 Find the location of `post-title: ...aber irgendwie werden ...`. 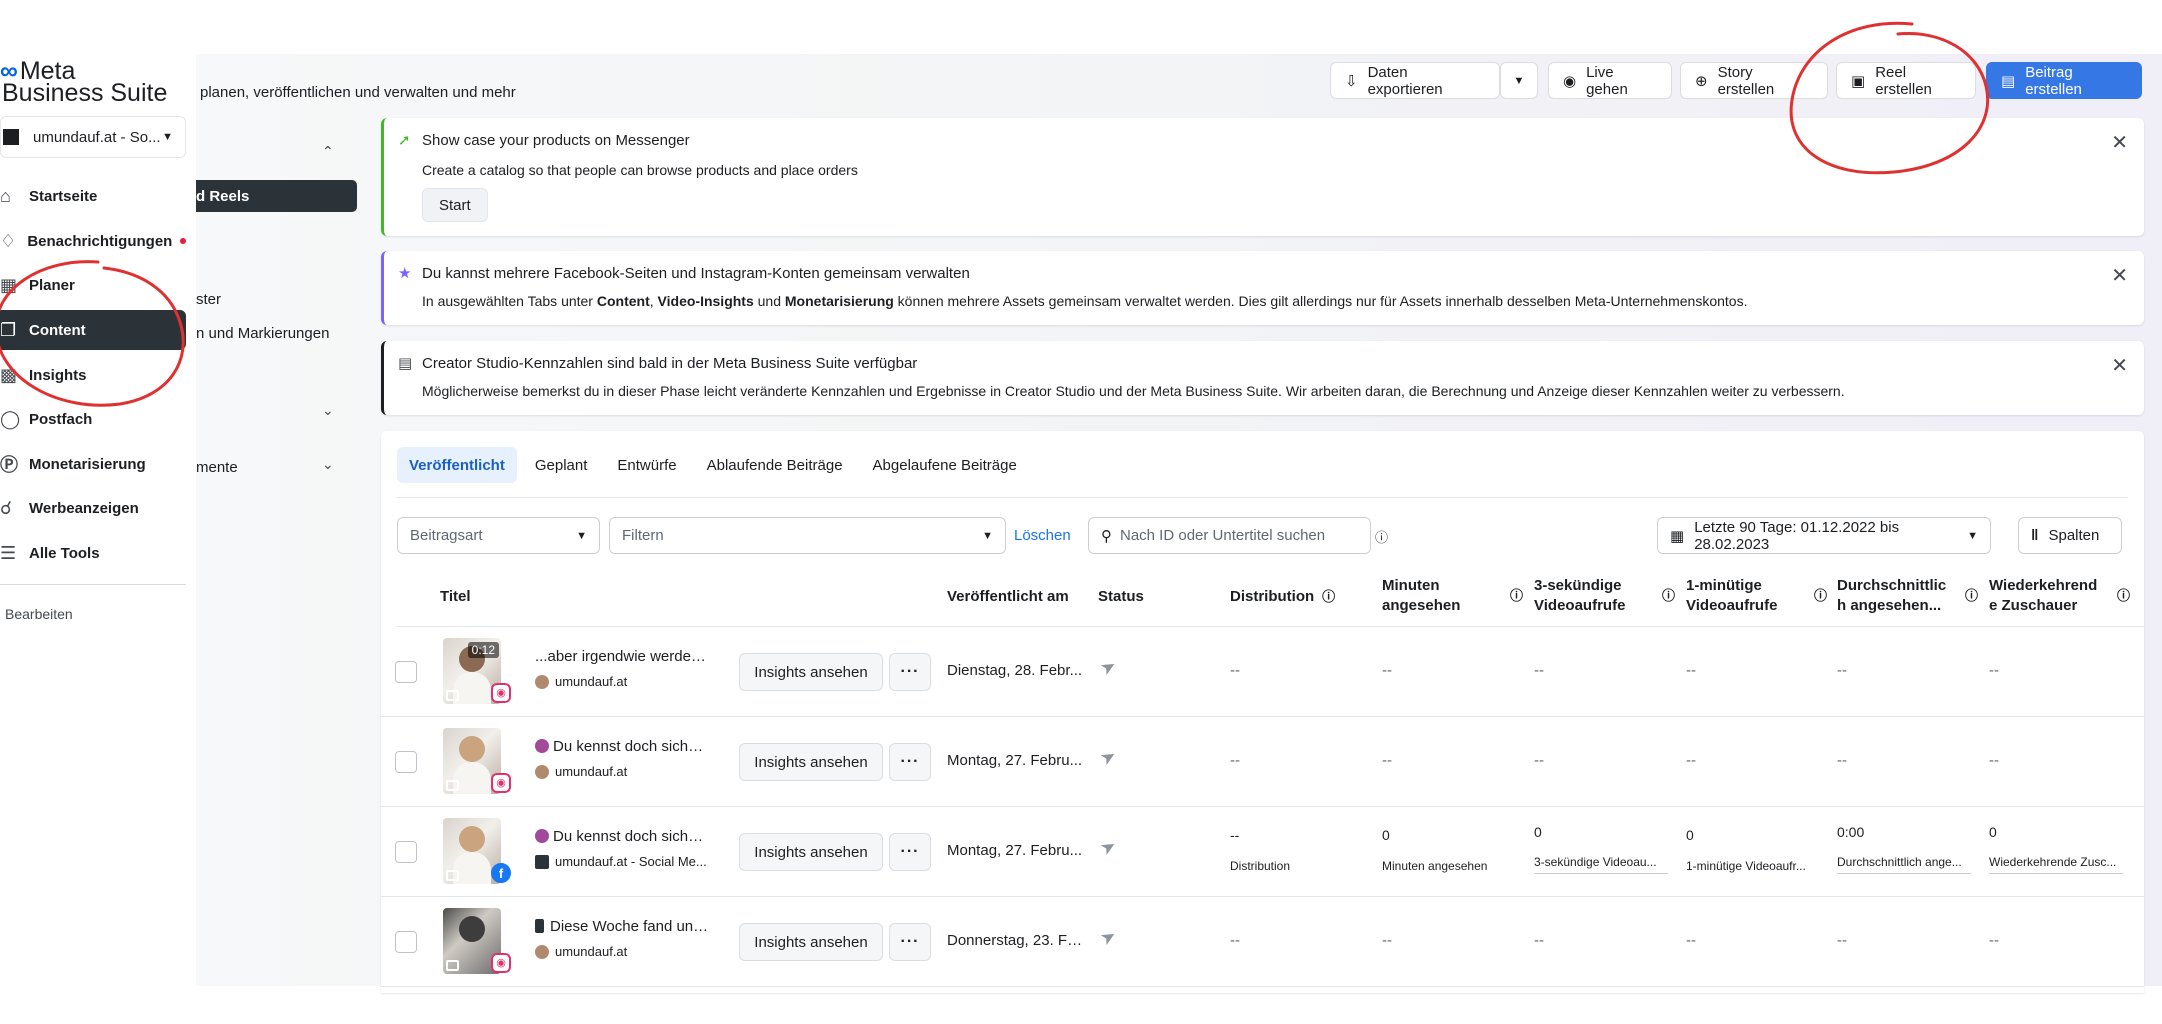

post-title: ...aber irgendwie werden ... is located at coordinates (623, 656).